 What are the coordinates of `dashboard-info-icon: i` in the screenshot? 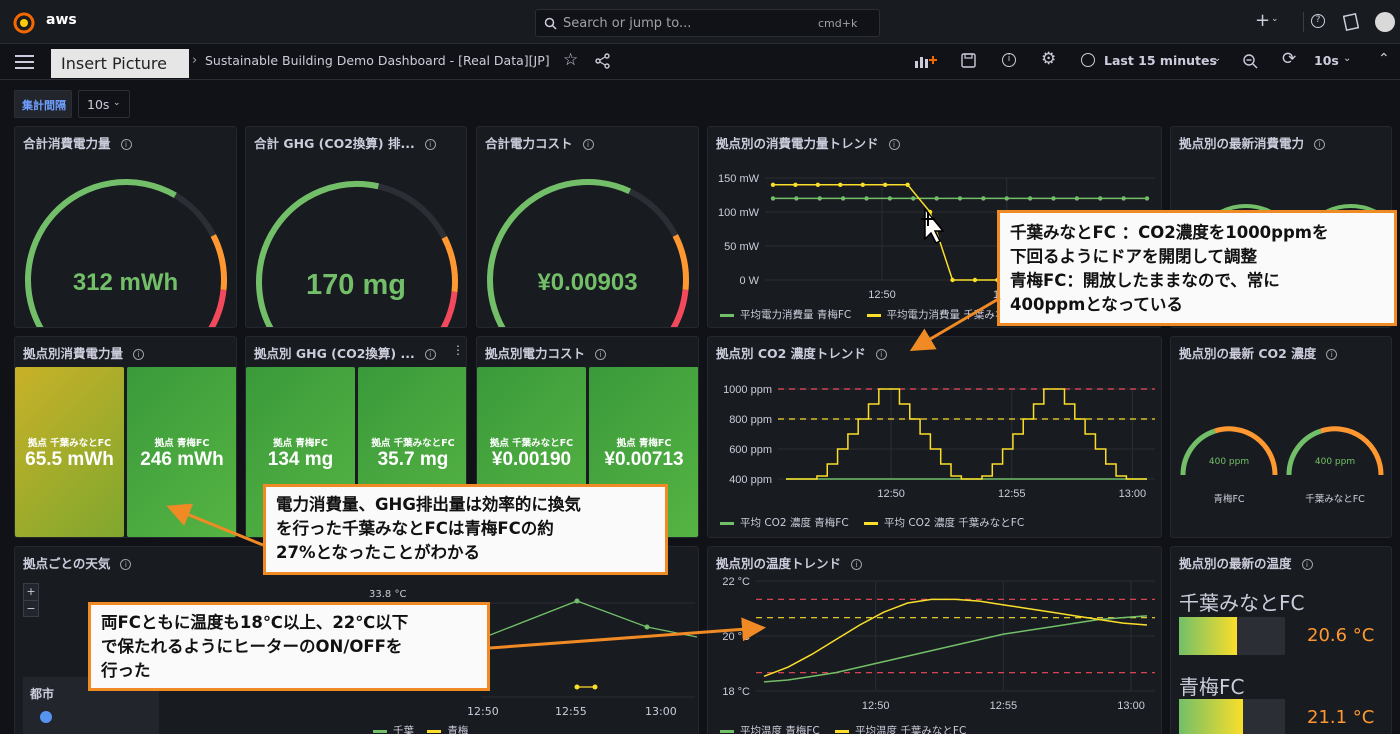 It's located at (1009, 60).